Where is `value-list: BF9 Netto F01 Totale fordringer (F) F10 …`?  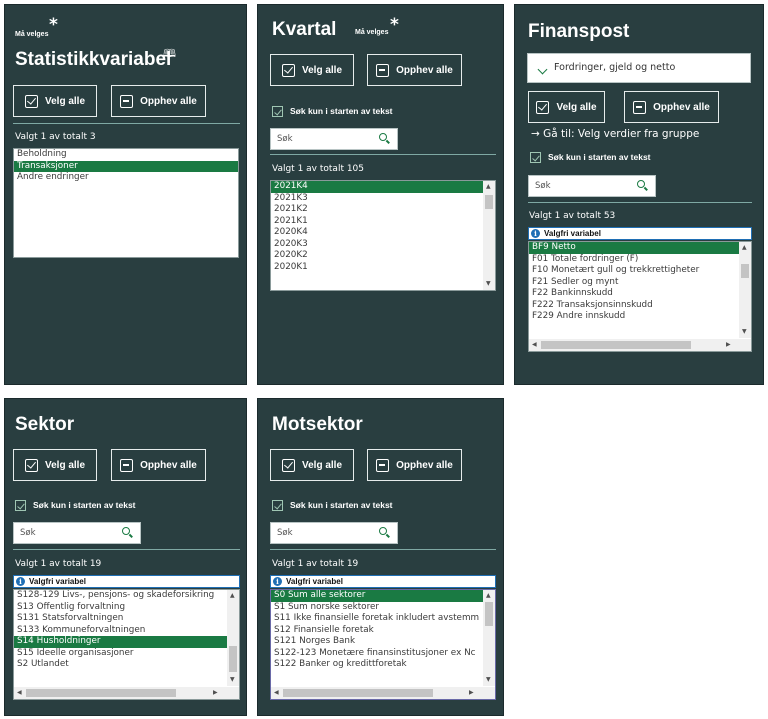
value-list: BF9 Netto F01 Totale fordringer (F) F10 … is located at coordinates (640, 296).